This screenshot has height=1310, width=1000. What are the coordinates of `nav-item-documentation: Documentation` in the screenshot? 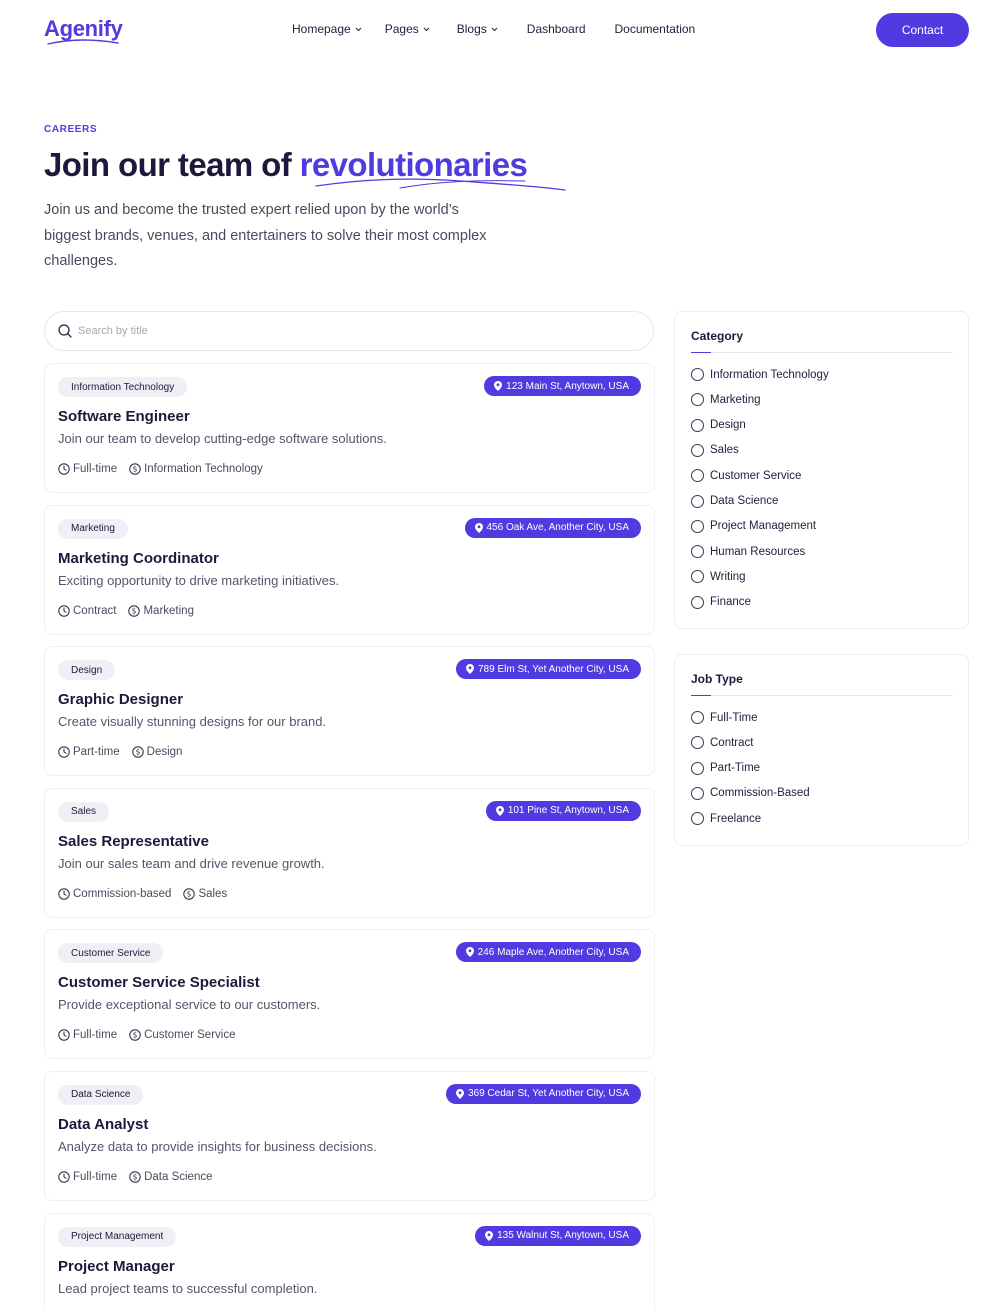 It's located at (655, 29).